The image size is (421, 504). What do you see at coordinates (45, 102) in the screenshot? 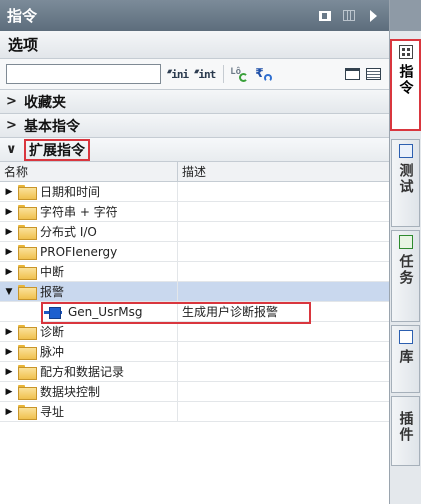
I see `section-favorites-label: 收藏夹` at bounding box center [45, 102].